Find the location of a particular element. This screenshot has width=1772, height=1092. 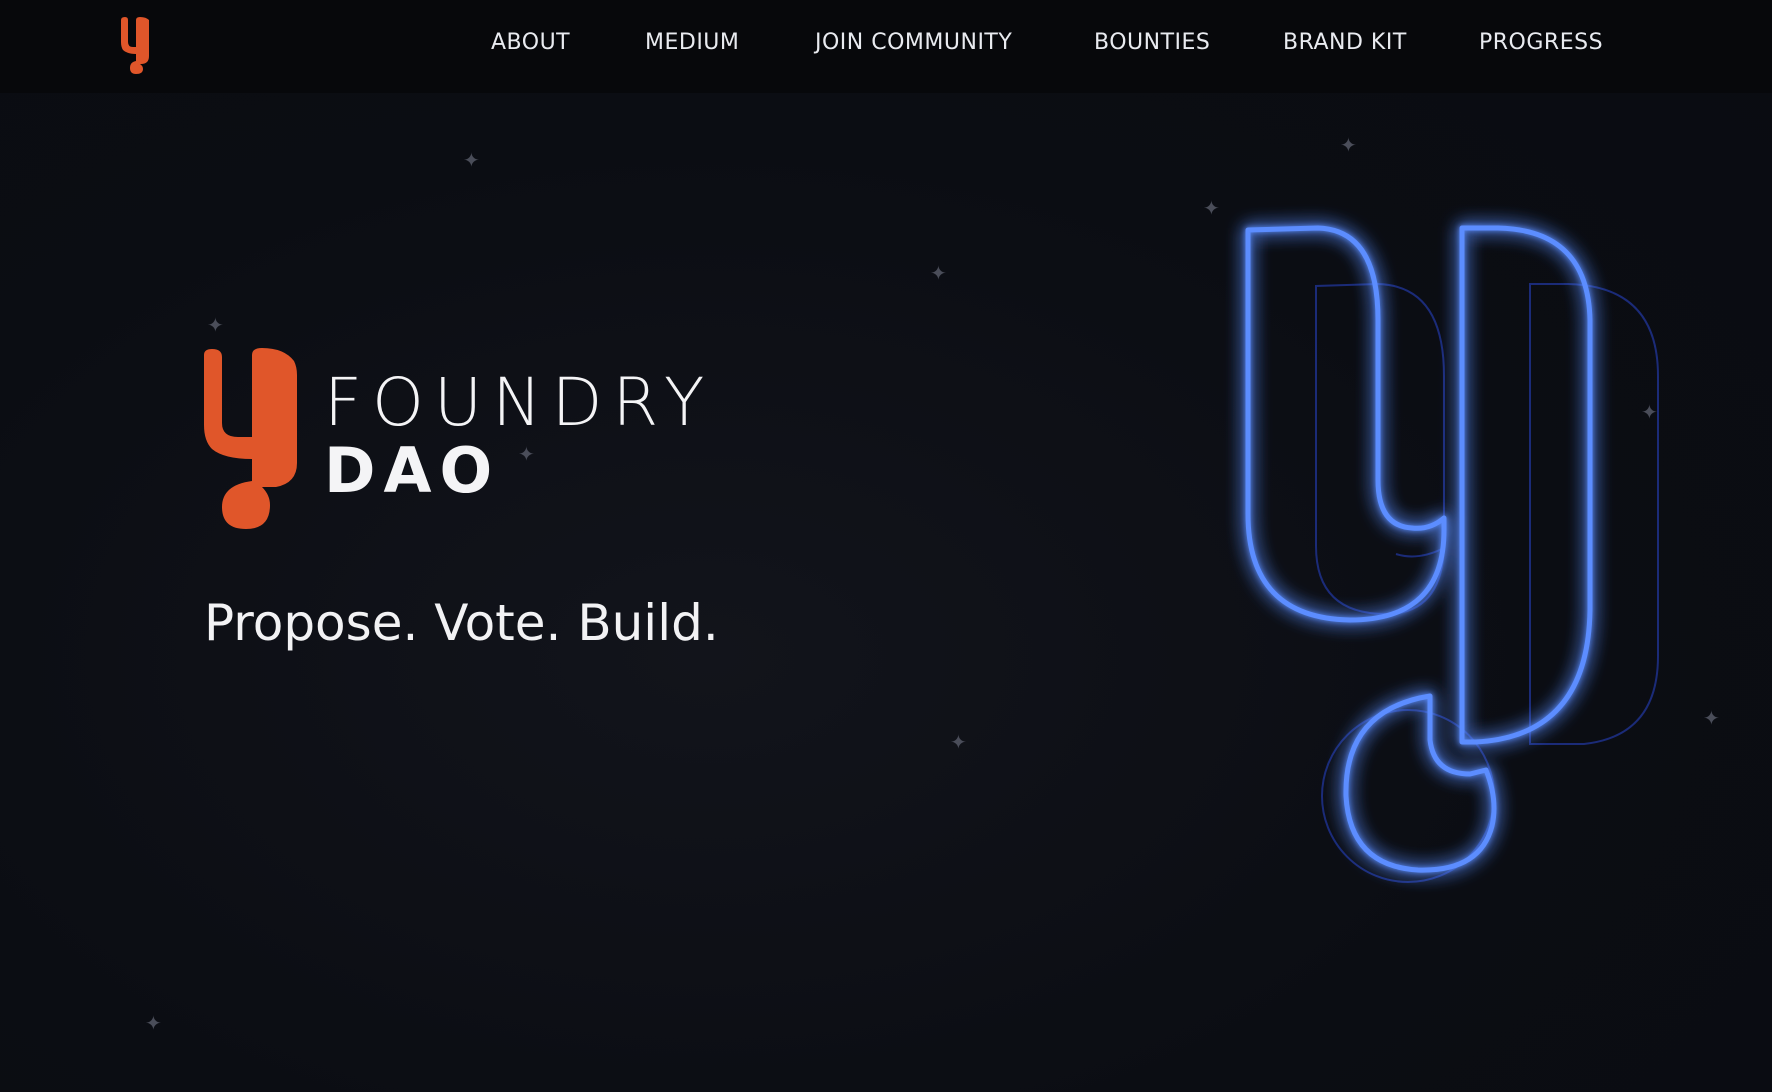

brand-name-foundry: FOUNDRY is located at coordinates (519, 402).